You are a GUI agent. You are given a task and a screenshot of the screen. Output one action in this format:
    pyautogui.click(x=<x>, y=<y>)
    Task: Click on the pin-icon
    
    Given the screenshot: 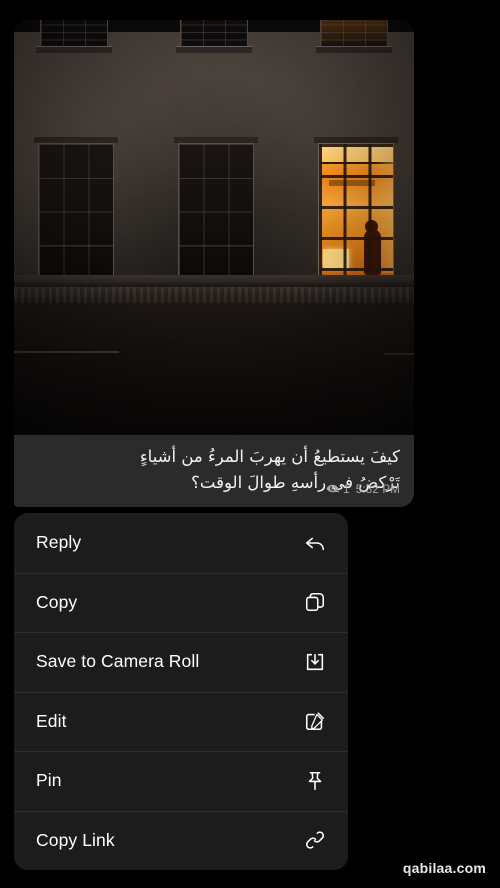 What is the action you would take?
    pyautogui.click(x=315, y=781)
    